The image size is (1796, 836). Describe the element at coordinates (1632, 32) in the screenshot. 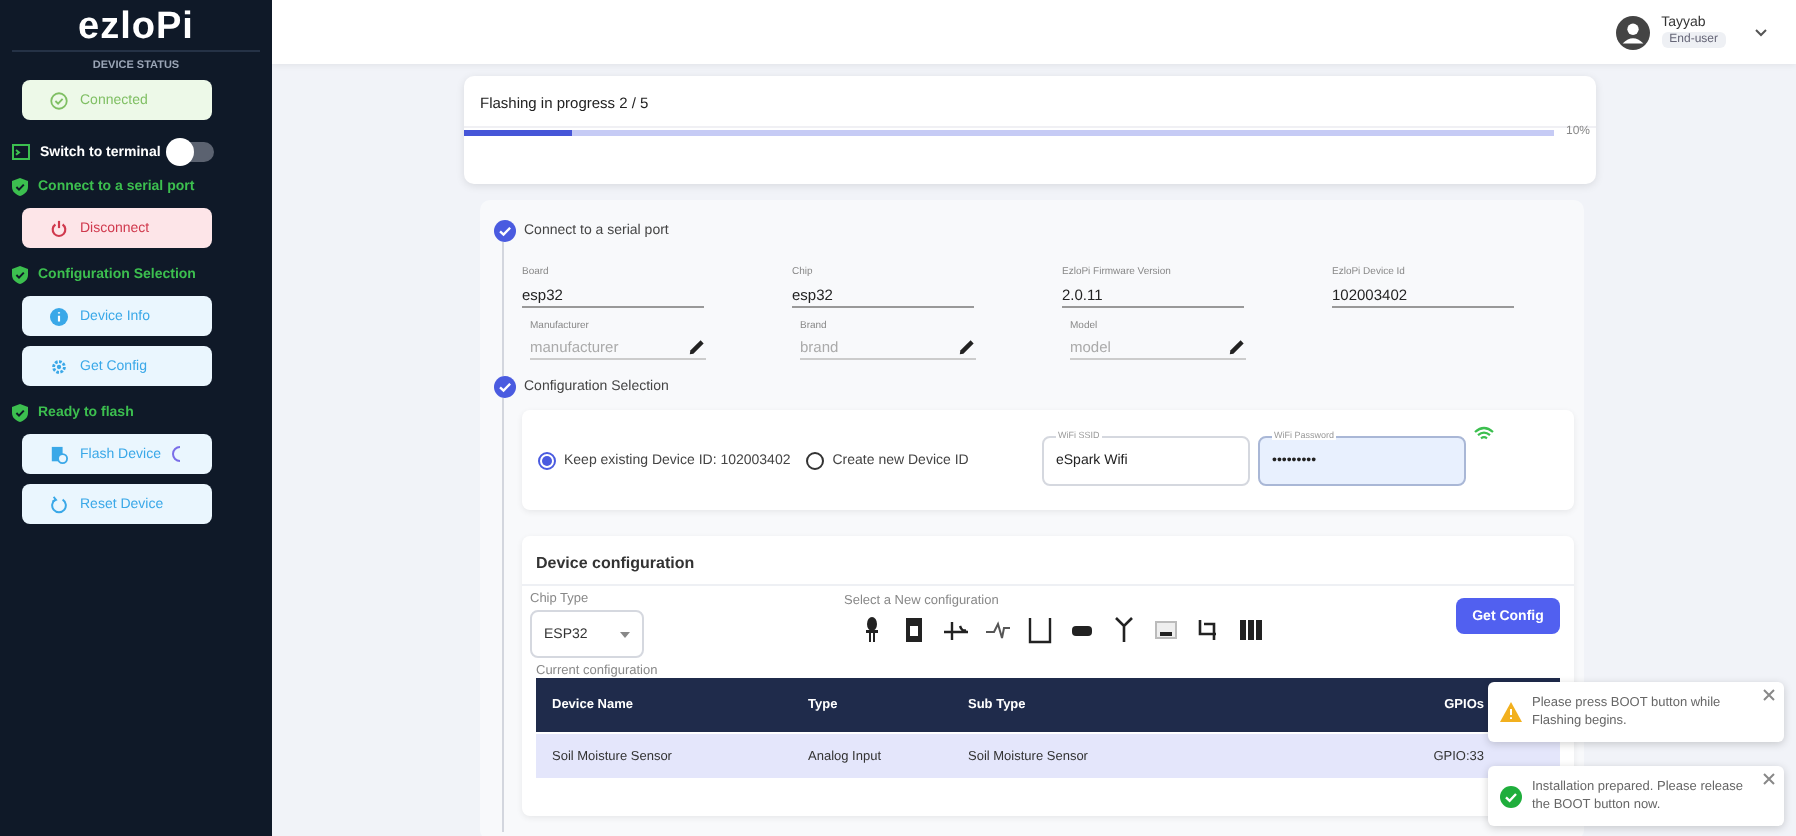

I see `avatar-icon` at that location.